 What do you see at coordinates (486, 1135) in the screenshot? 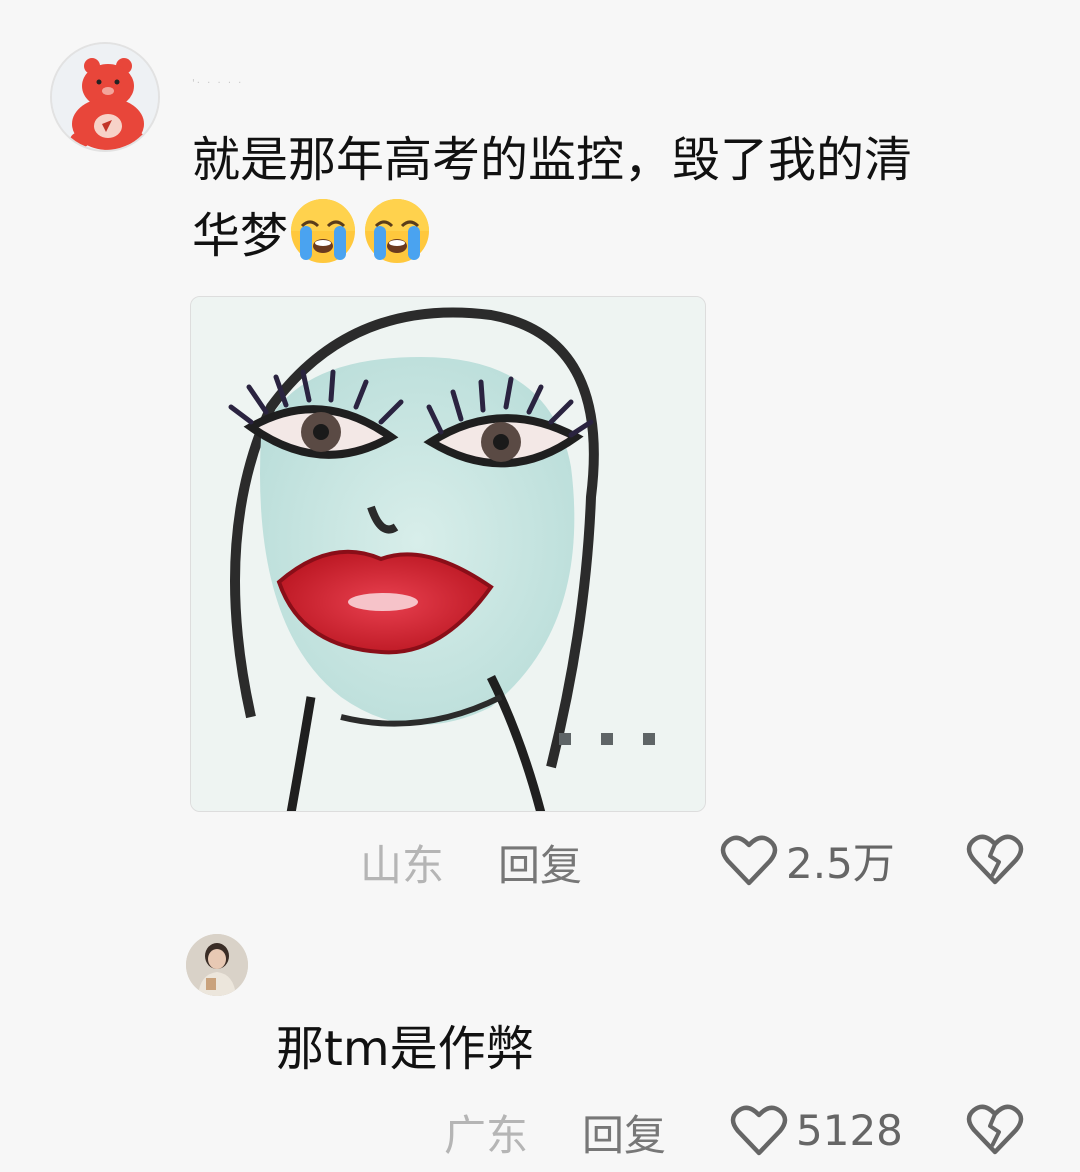
I see `location-label: 广东` at bounding box center [486, 1135].